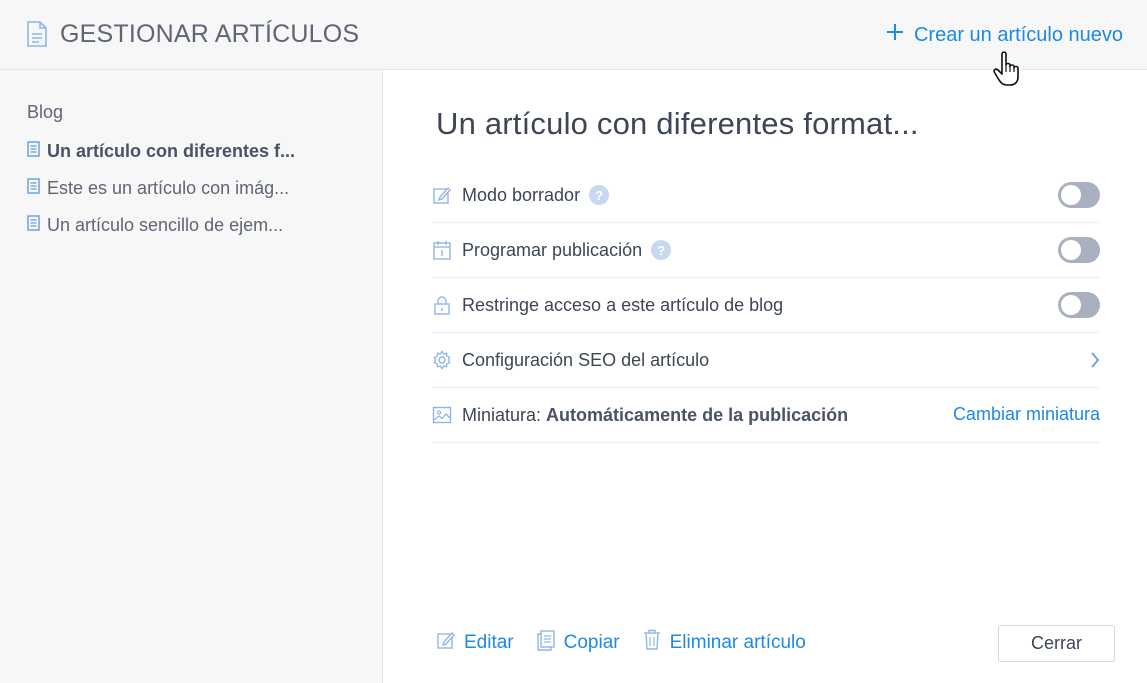 This screenshot has height=683, width=1147. I want to click on restrict-access-toggle, so click(1079, 305).